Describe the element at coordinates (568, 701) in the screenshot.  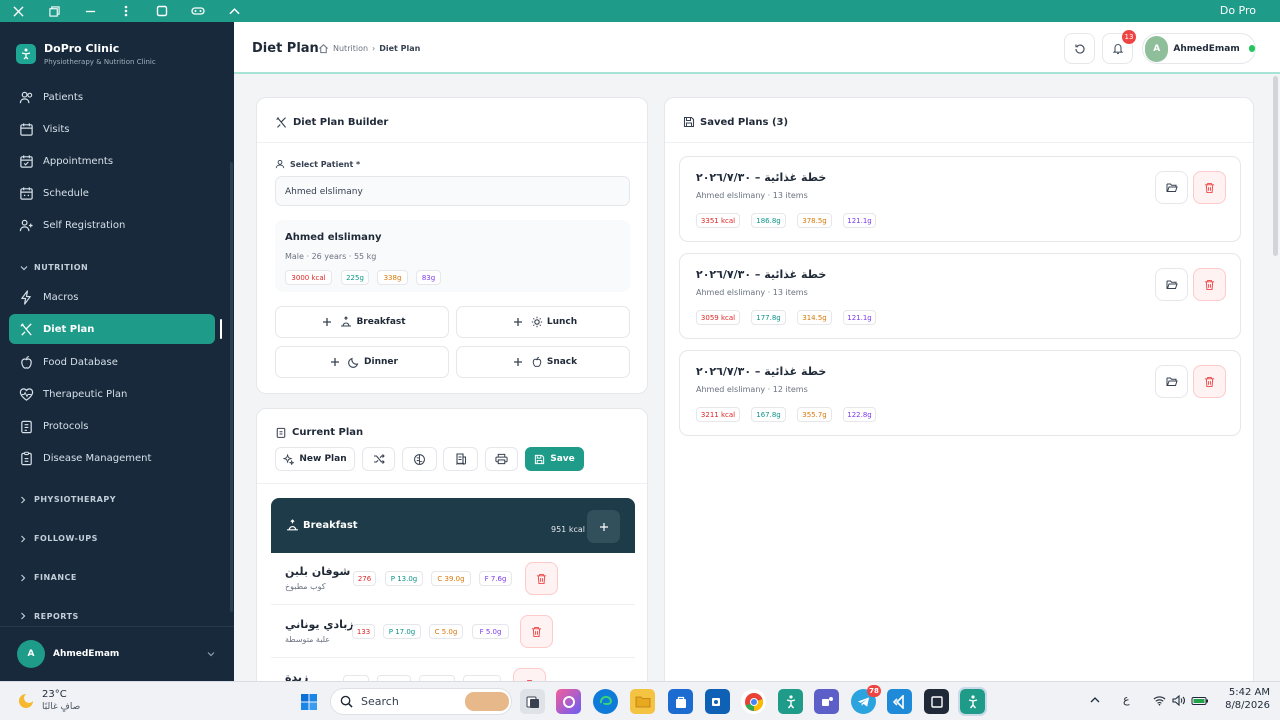
I see `copilot-app` at that location.